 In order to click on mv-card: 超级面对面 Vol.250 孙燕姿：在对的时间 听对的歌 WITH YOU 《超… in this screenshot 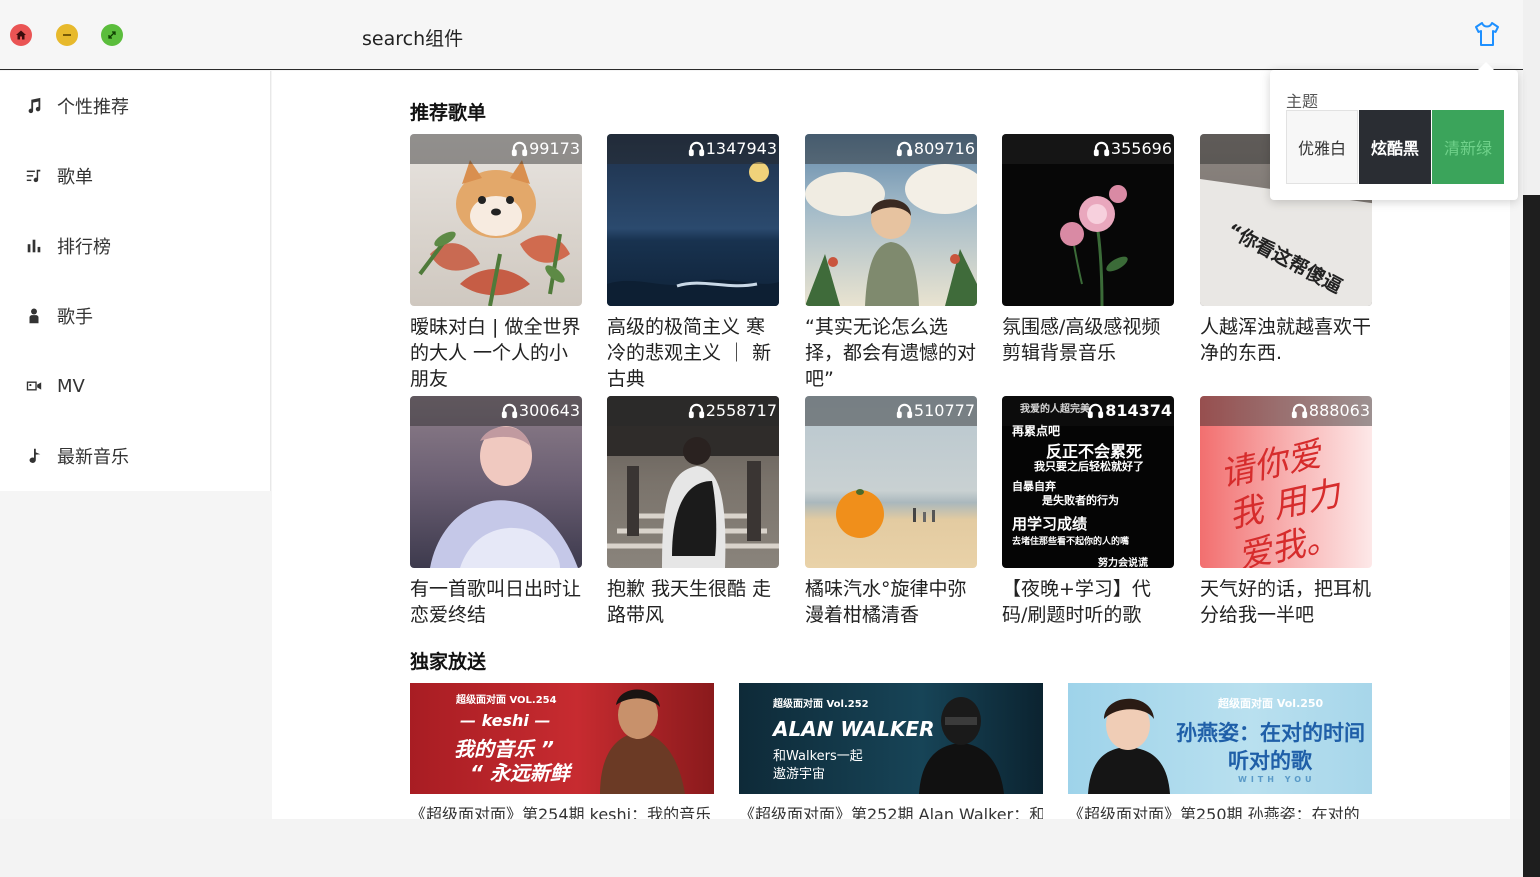, I will do `click(1220, 751)`.